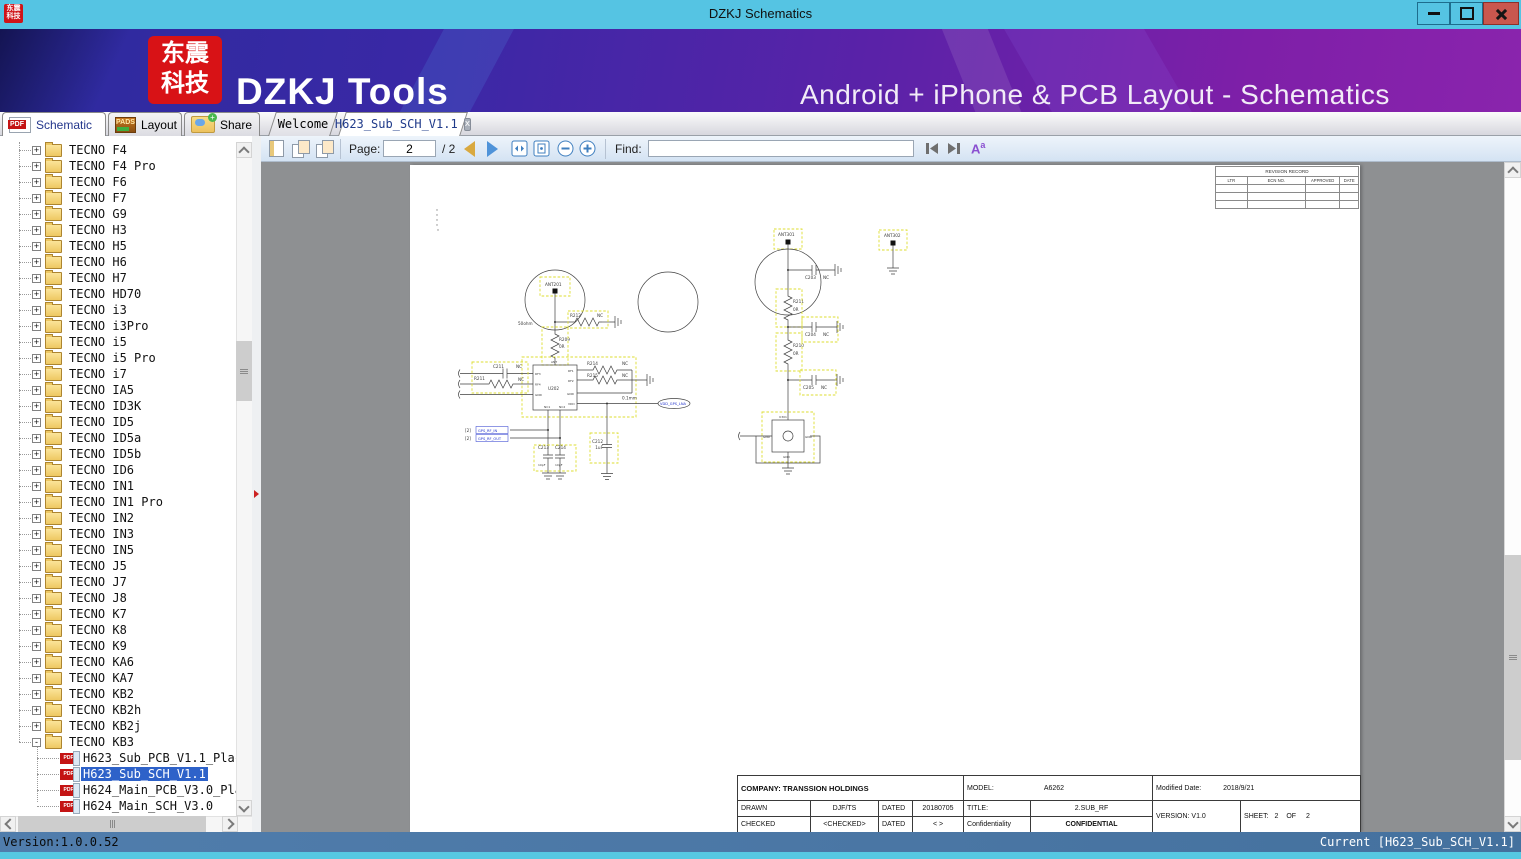  What do you see at coordinates (112, 824) in the screenshot?
I see `tree-hscroll-thumb` at bounding box center [112, 824].